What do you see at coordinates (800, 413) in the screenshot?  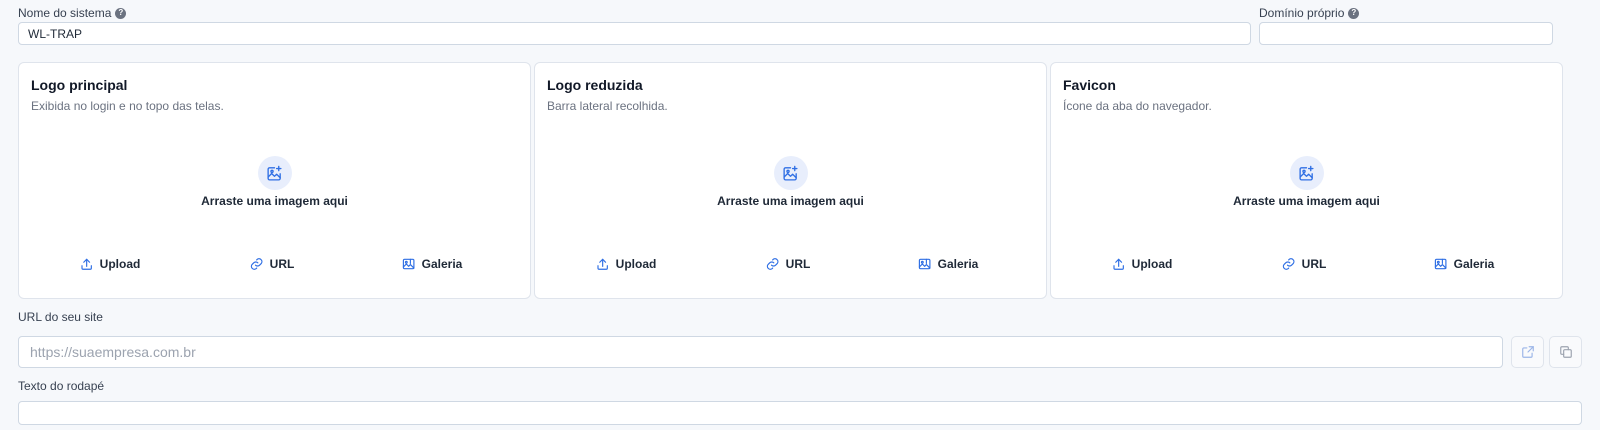 I see `footer-text-input` at bounding box center [800, 413].